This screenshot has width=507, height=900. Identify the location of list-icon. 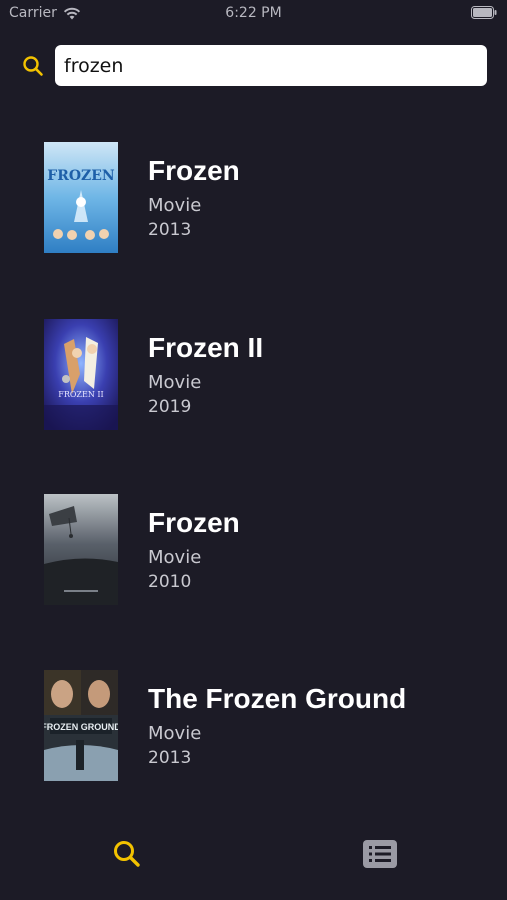
(380, 854).